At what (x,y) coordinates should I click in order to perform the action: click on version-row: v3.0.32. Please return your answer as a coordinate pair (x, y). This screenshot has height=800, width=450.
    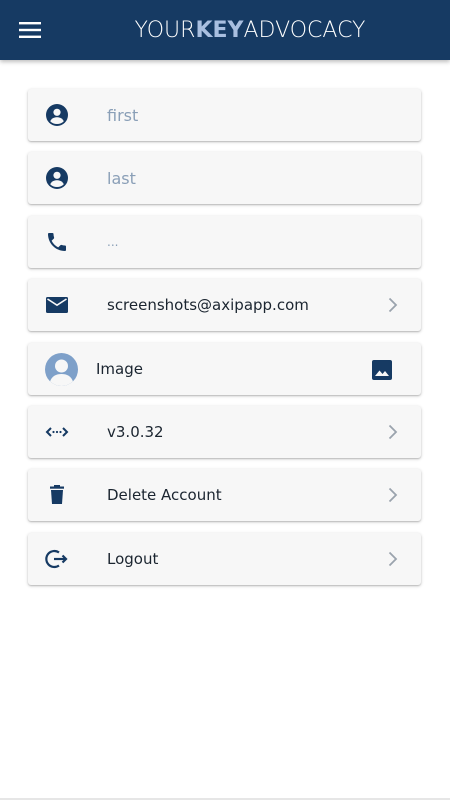
    Looking at the image, I should click on (224, 431).